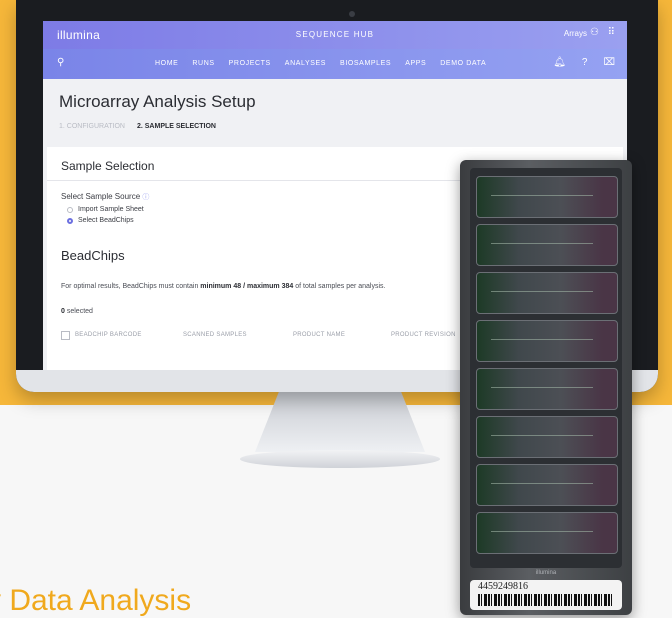 The height and width of the screenshot is (618, 672). I want to click on col-beadchip-barcode: BEADCHIP BARCODE, so click(108, 335).